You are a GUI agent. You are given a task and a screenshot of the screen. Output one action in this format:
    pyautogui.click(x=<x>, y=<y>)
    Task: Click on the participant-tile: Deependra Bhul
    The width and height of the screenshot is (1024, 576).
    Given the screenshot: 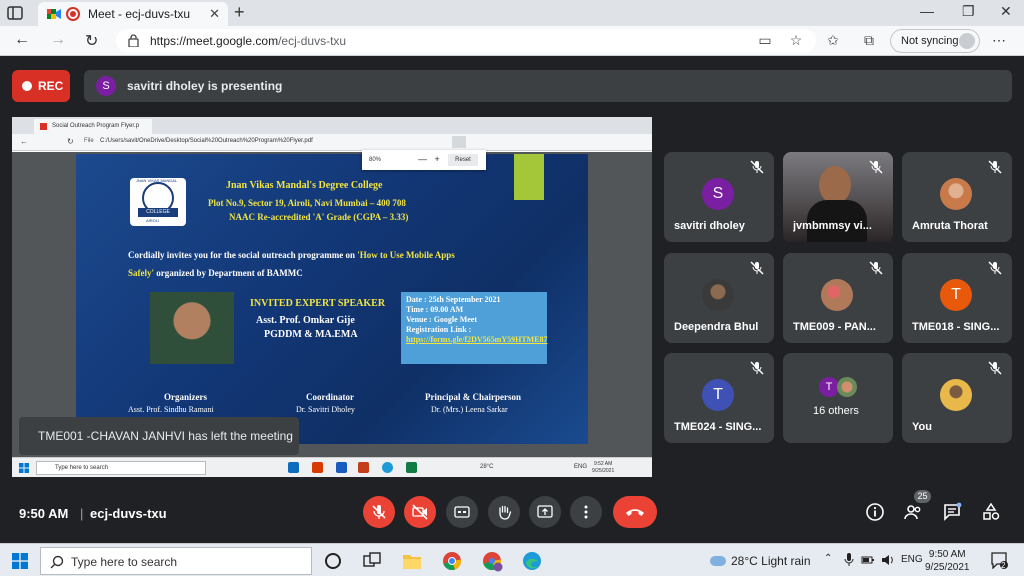 What is the action you would take?
    pyautogui.click(x=719, y=298)
    